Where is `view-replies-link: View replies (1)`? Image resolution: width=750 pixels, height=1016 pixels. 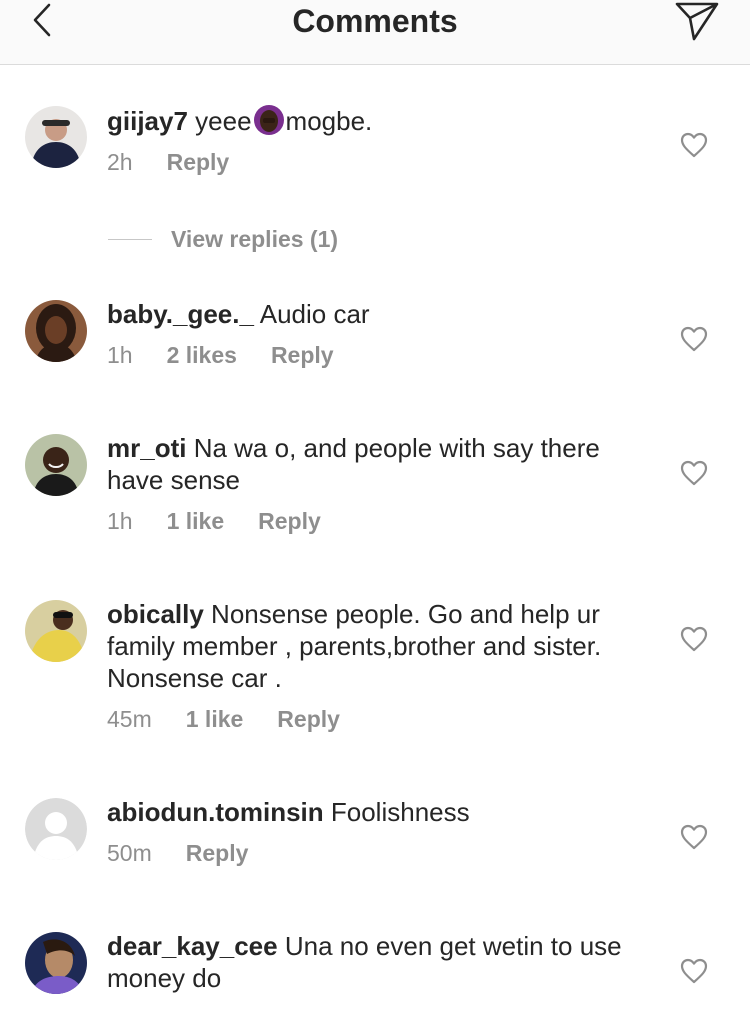
view-replies-link: View replies (1) is located at coordinates (223, 239).